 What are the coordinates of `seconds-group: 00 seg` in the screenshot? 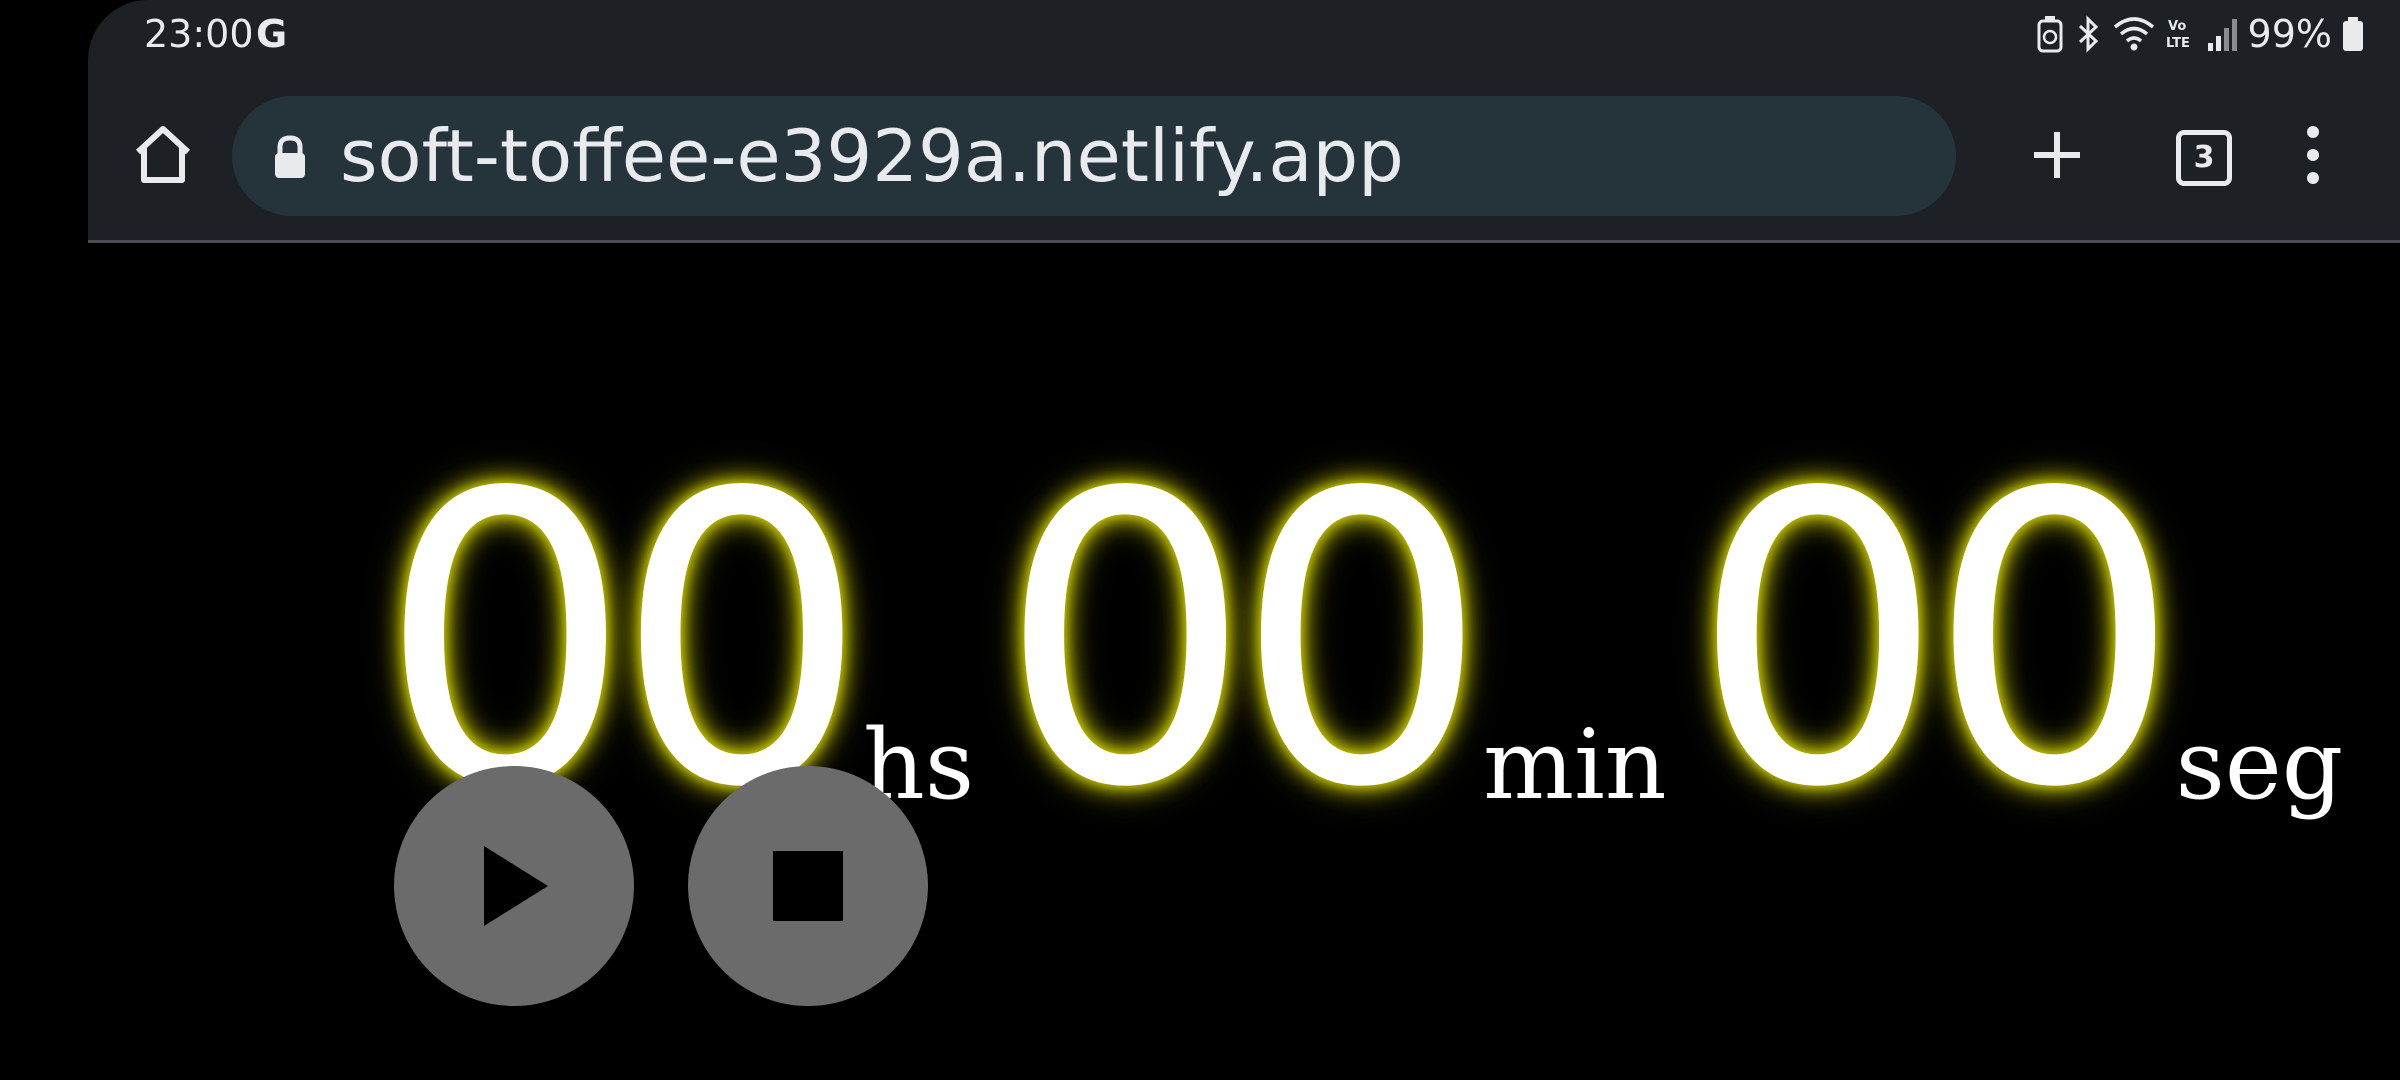 It's located at (2023, 642).